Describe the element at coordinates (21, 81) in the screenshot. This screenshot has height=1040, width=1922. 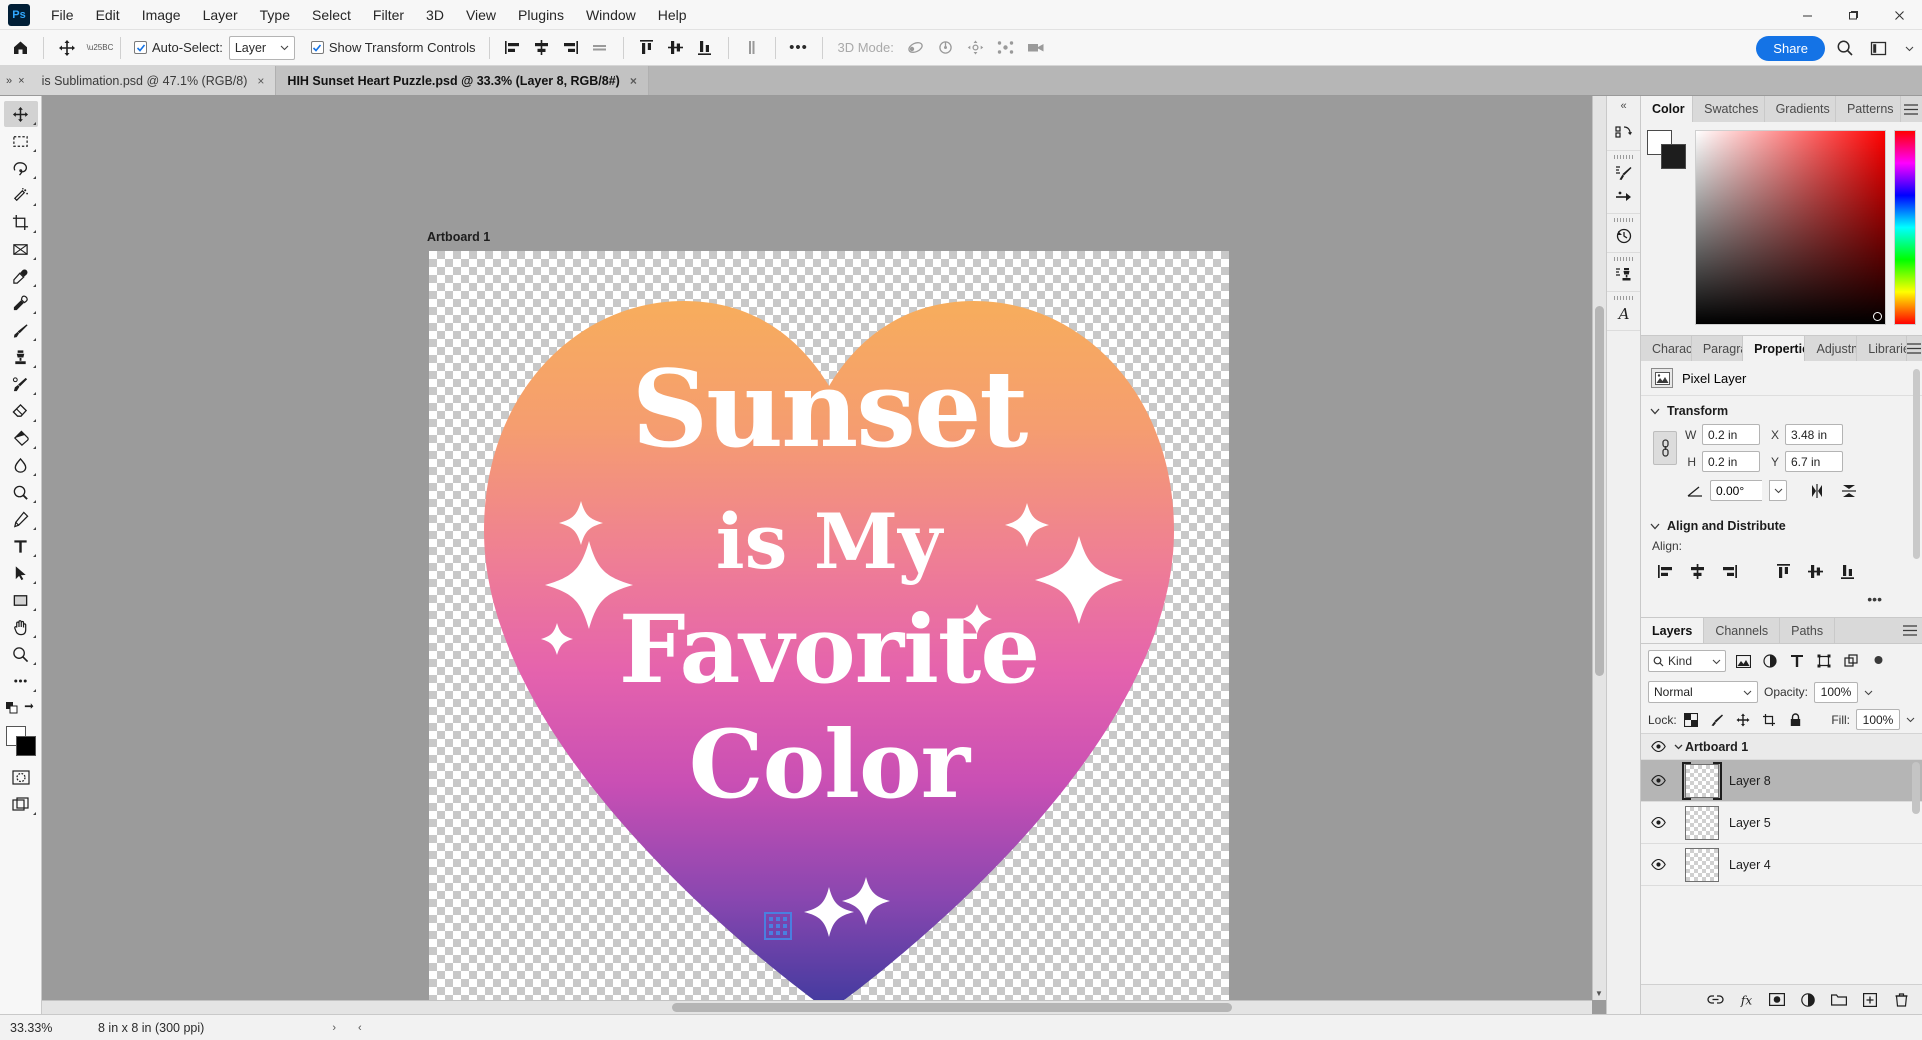
I see `tab-close-all-icon: ×` at that location.